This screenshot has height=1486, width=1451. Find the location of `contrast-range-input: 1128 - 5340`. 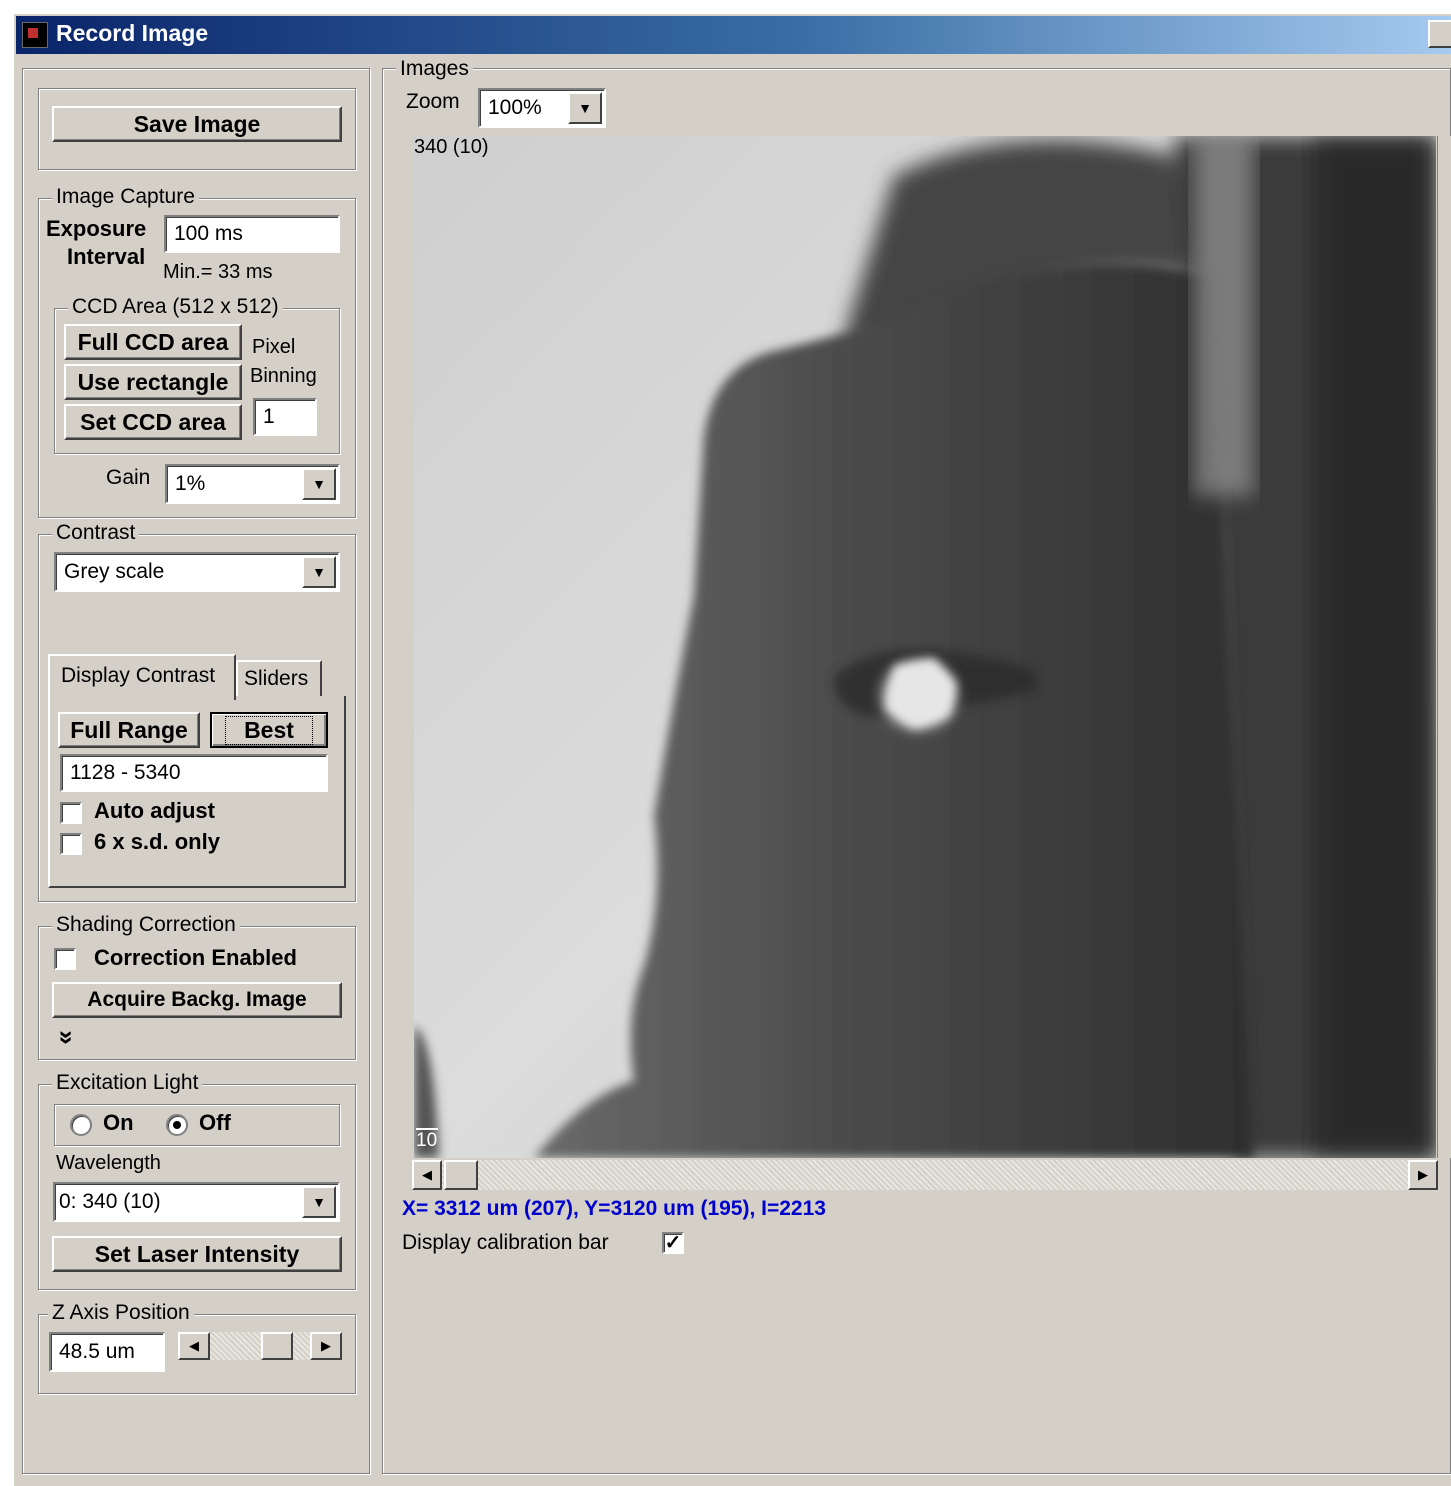

contrast-range-input: 1128 - 5340 is located at coordinates (194, 773).